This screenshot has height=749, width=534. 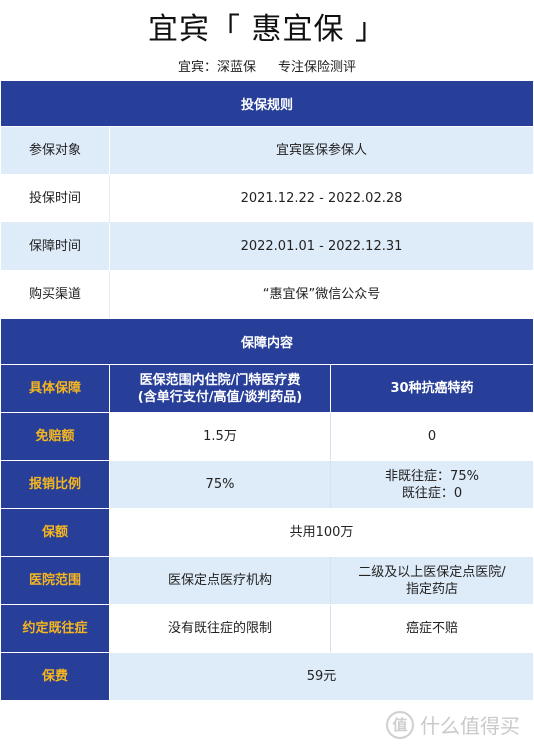 I want to click on subtitle-slogan: 专注保险测评, so click(x=317, y=67).